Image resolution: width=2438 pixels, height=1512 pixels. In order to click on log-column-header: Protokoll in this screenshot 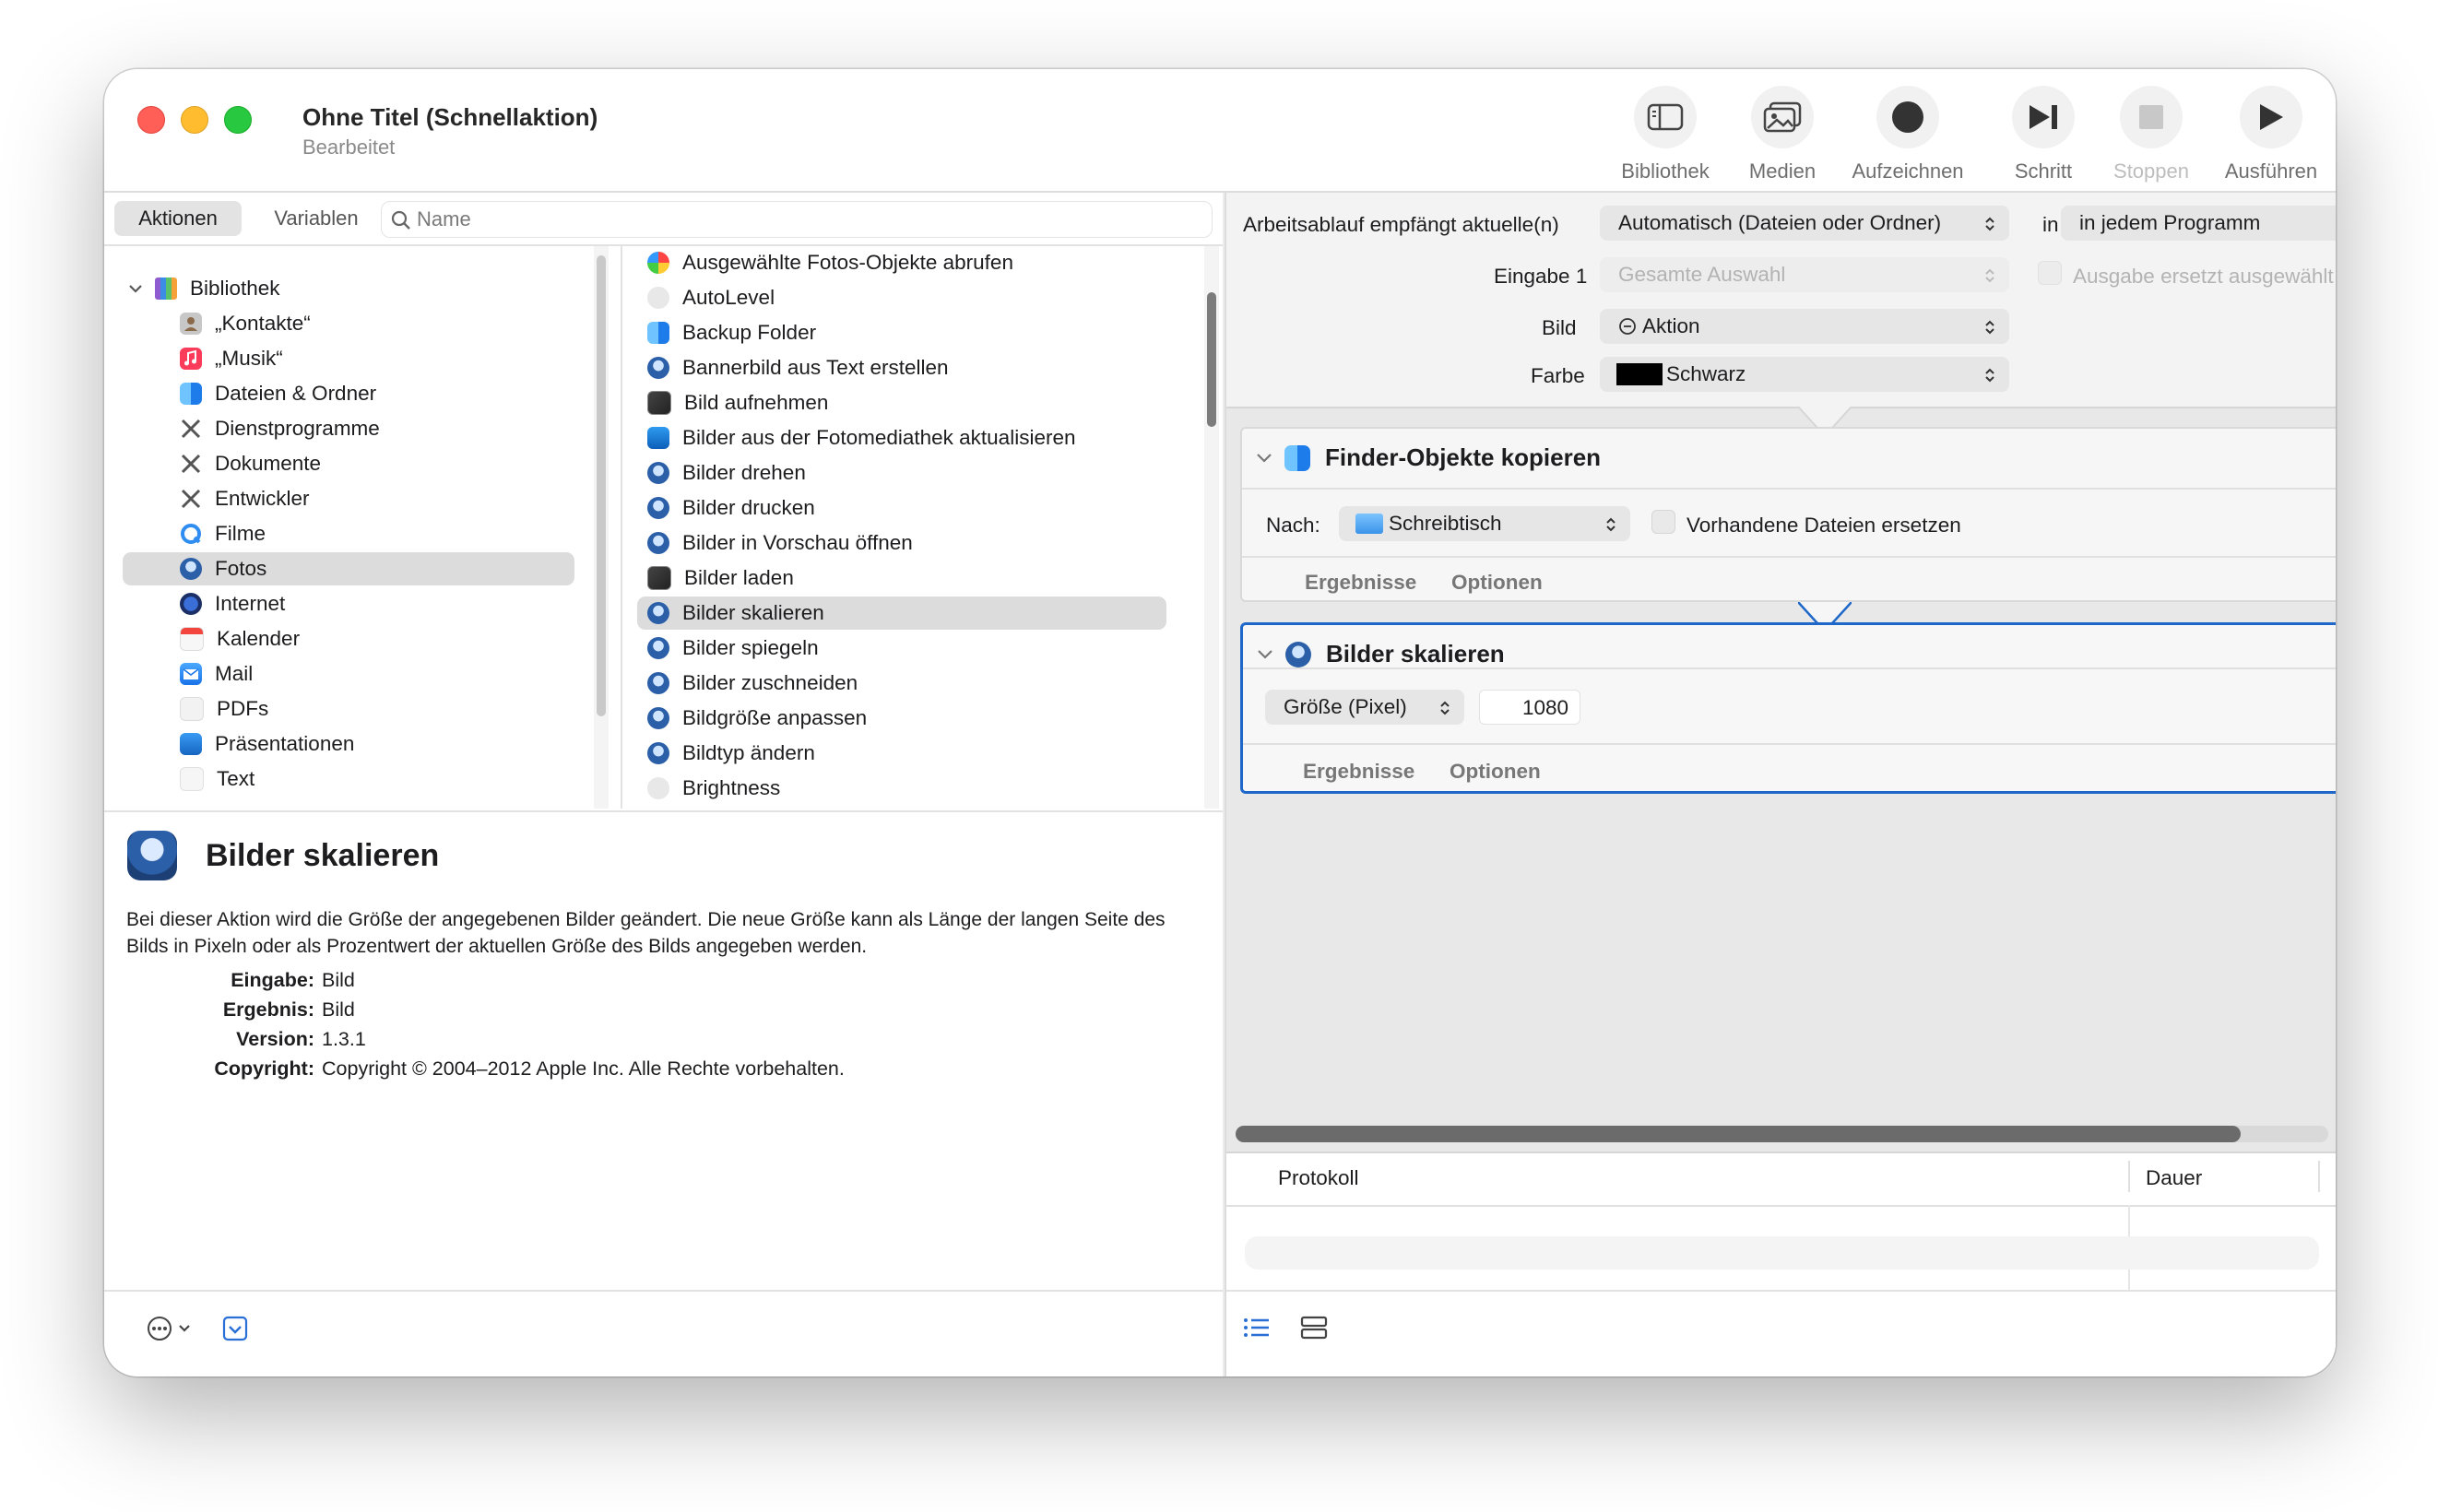, I will do `click(1319, 1178)`.